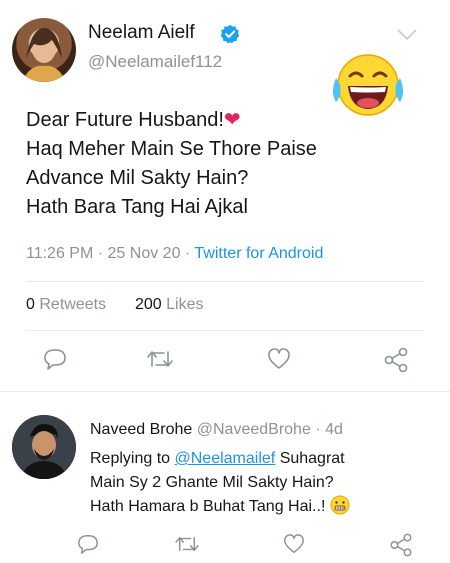 The height and width of the screenshot is (563, 450). I want to click on reply-header: Naveed Brohe @NaveedBrohe · 4d, so click(216, 430).